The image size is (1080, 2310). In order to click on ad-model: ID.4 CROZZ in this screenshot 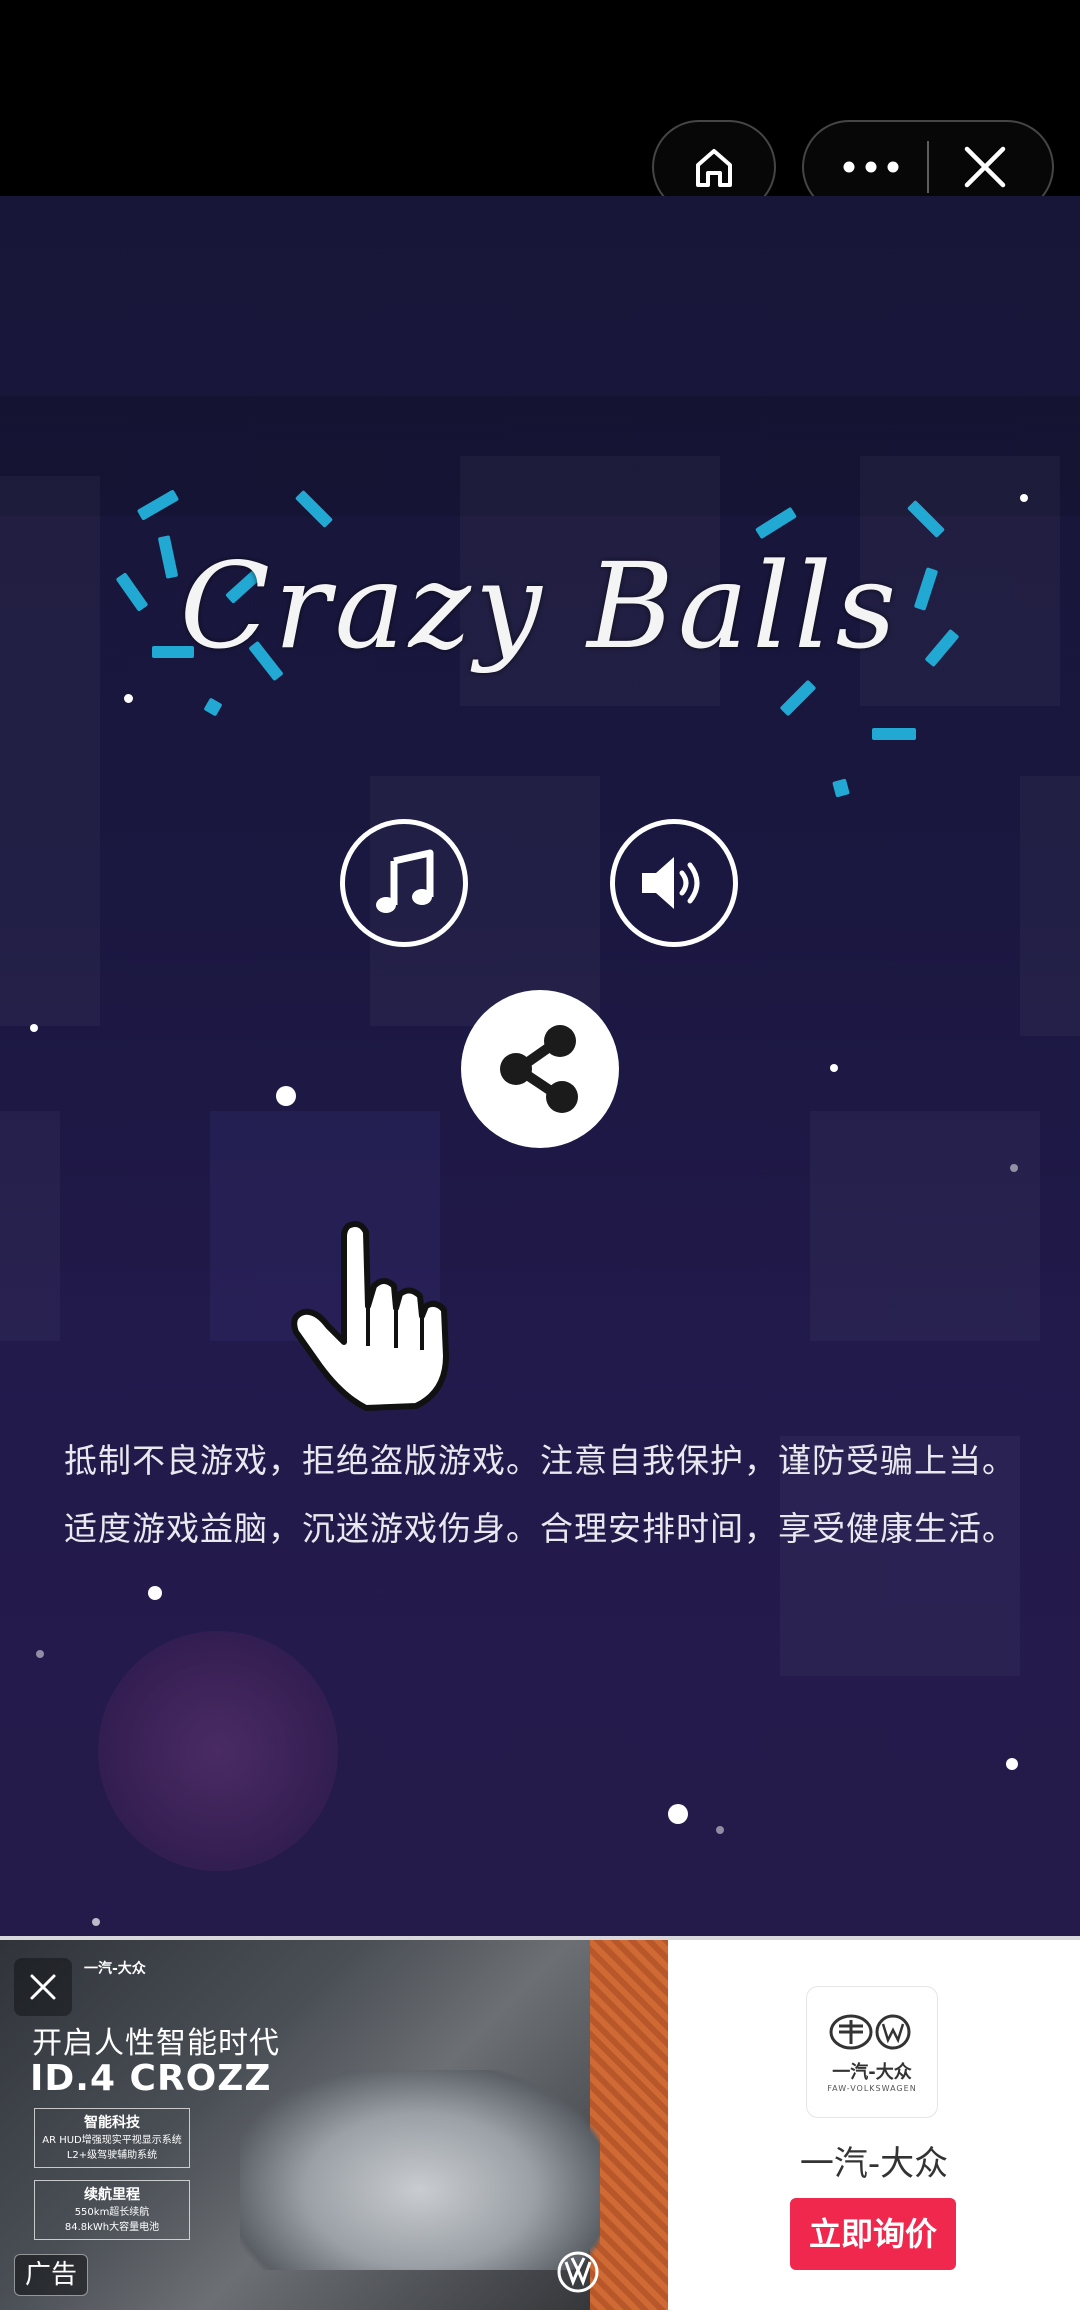, I will do `click(151, 2078)`.